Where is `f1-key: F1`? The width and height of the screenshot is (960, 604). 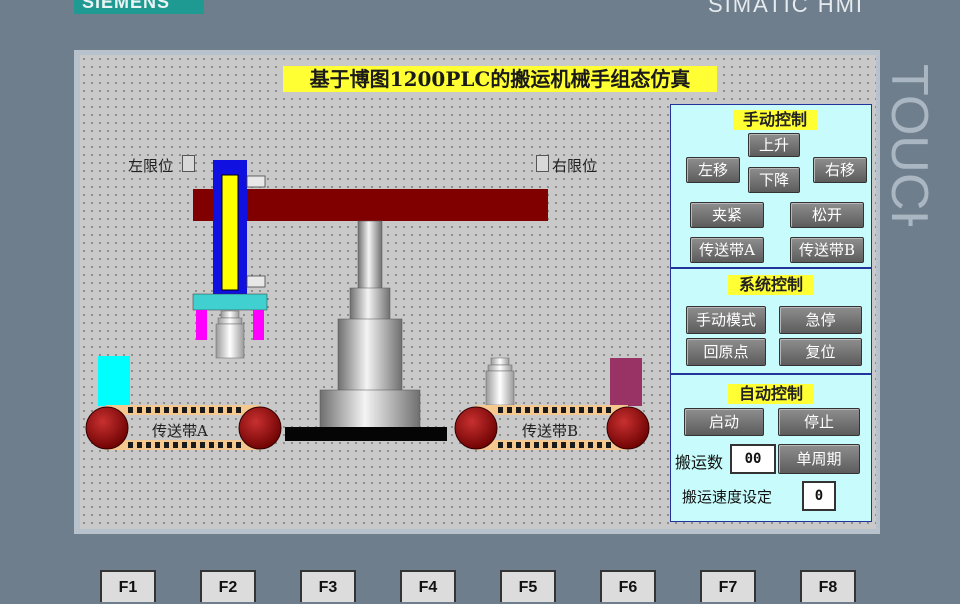 f1-key: F1 is located at coordinates (128, 586).